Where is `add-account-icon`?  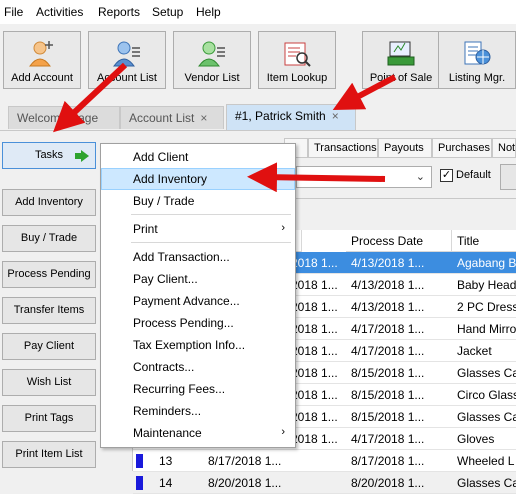
add-account-icon is located at coordinates (41, 54).